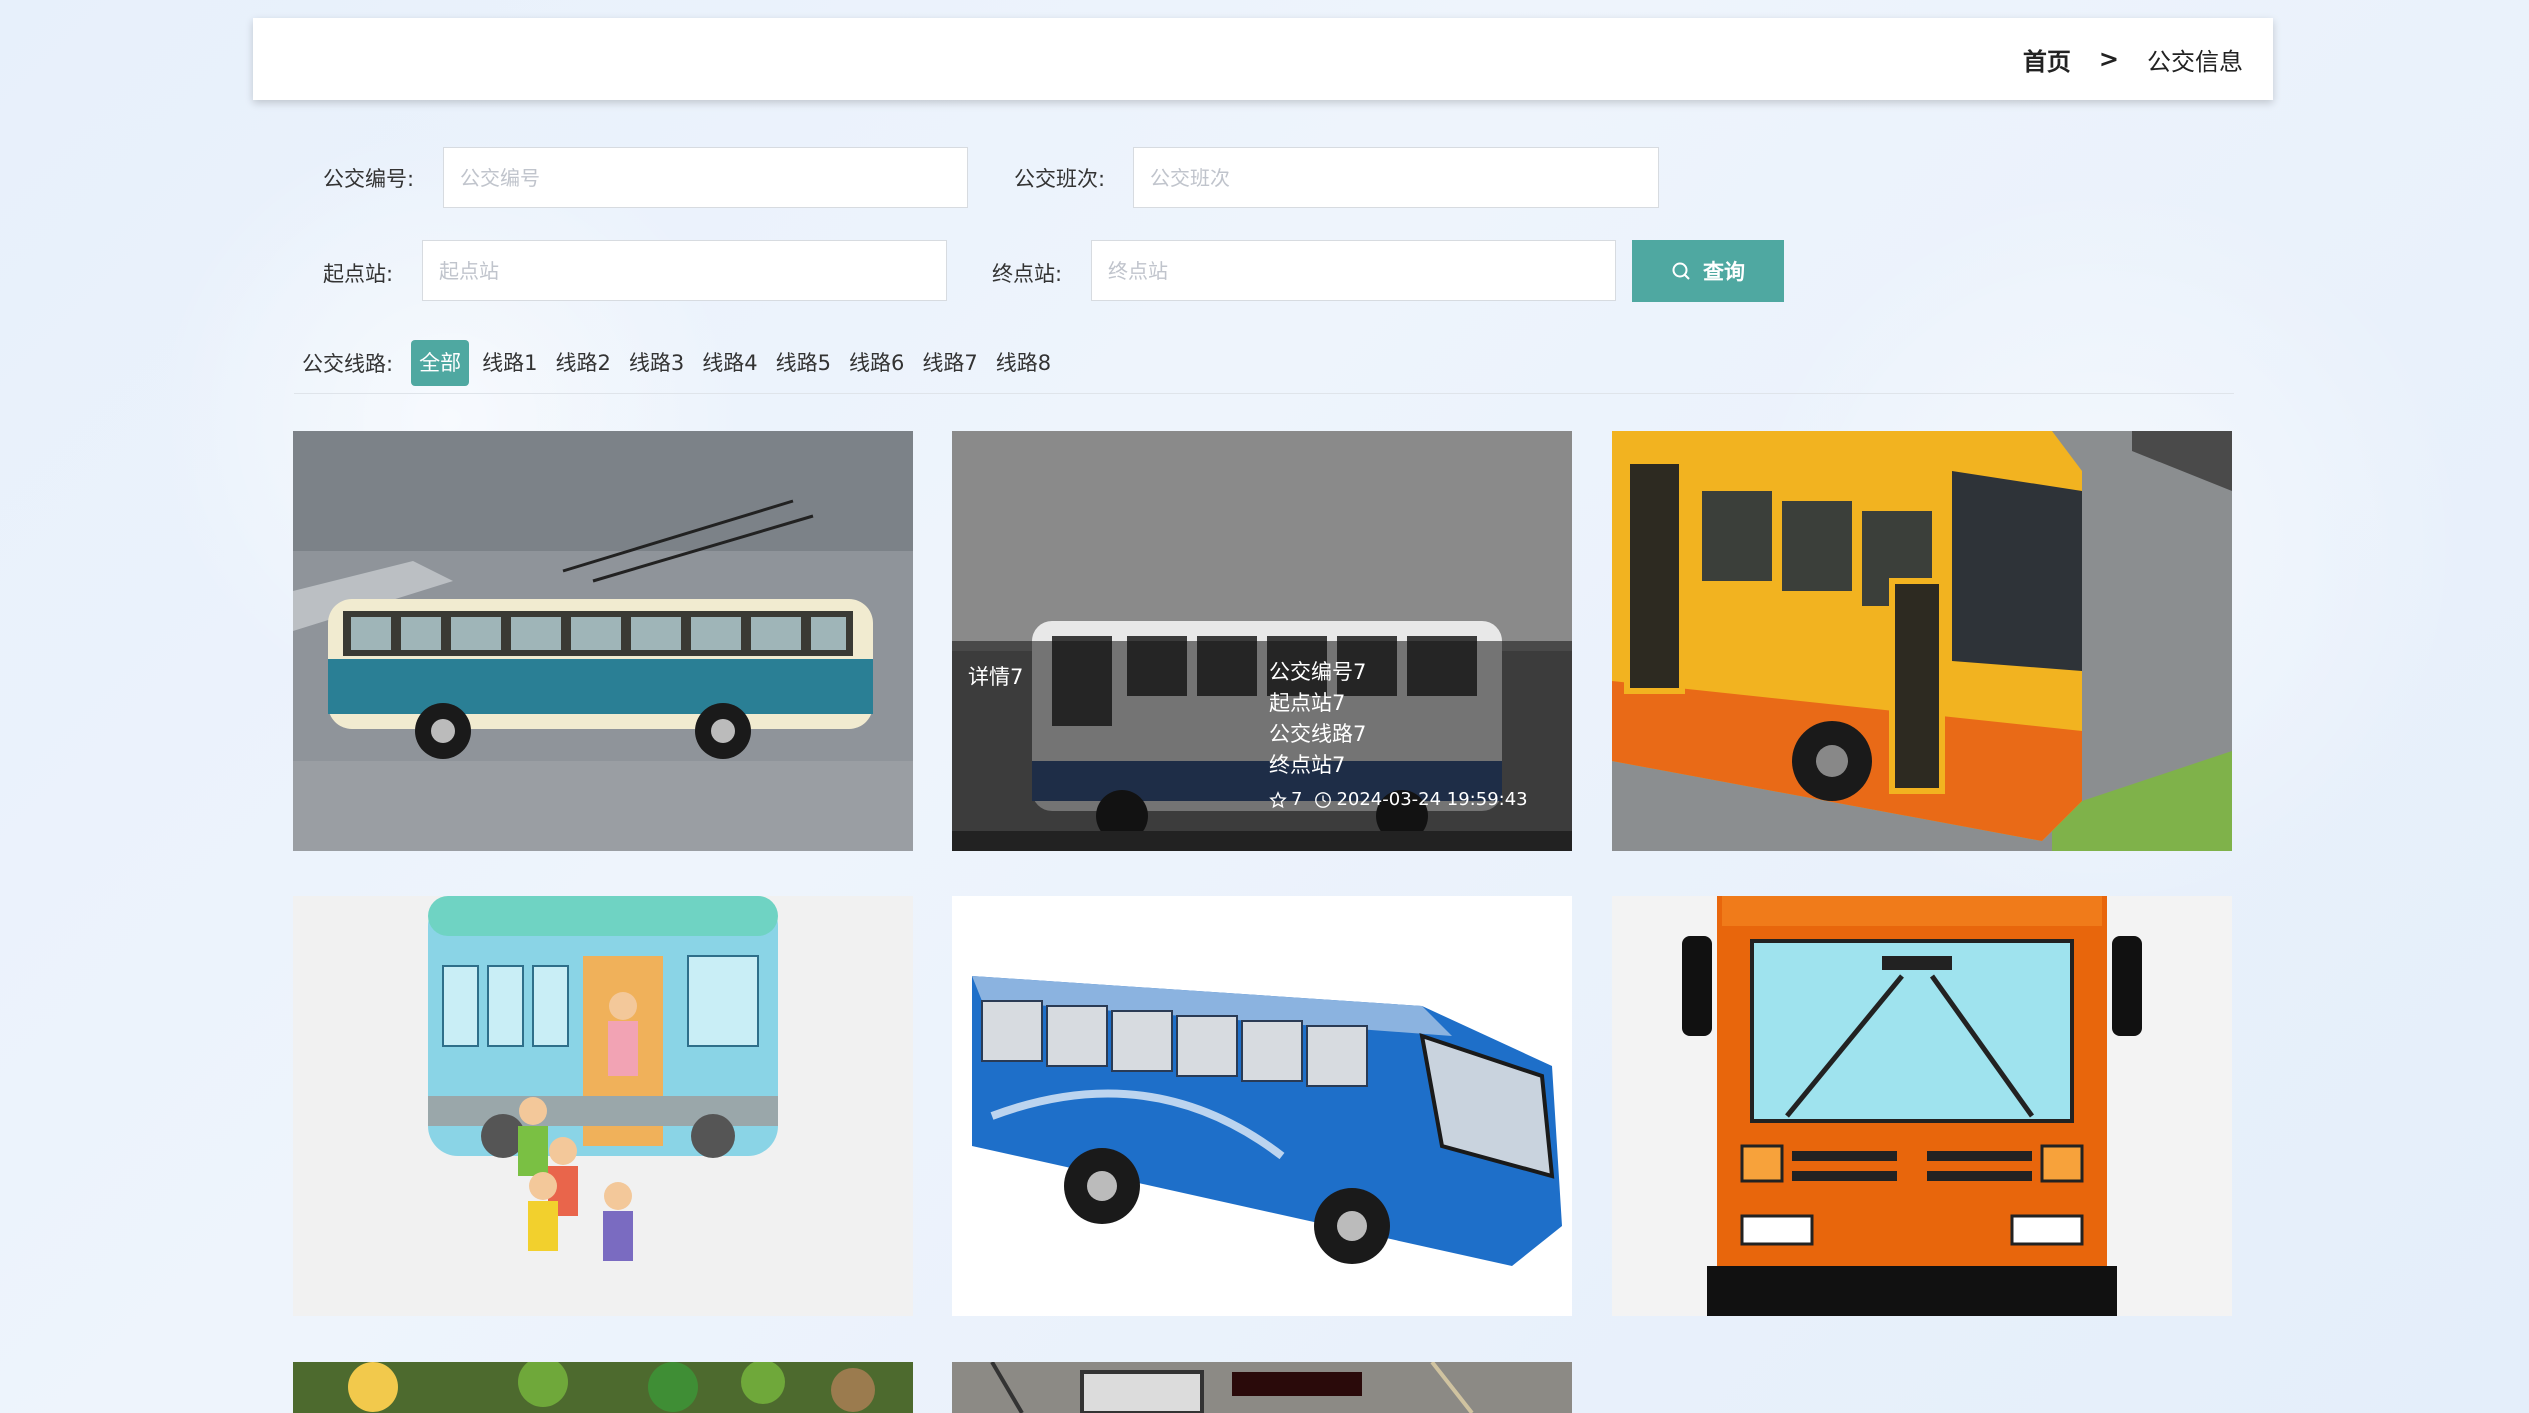  I want to click on end-station-label: 终点站:, so click(1027, 274).